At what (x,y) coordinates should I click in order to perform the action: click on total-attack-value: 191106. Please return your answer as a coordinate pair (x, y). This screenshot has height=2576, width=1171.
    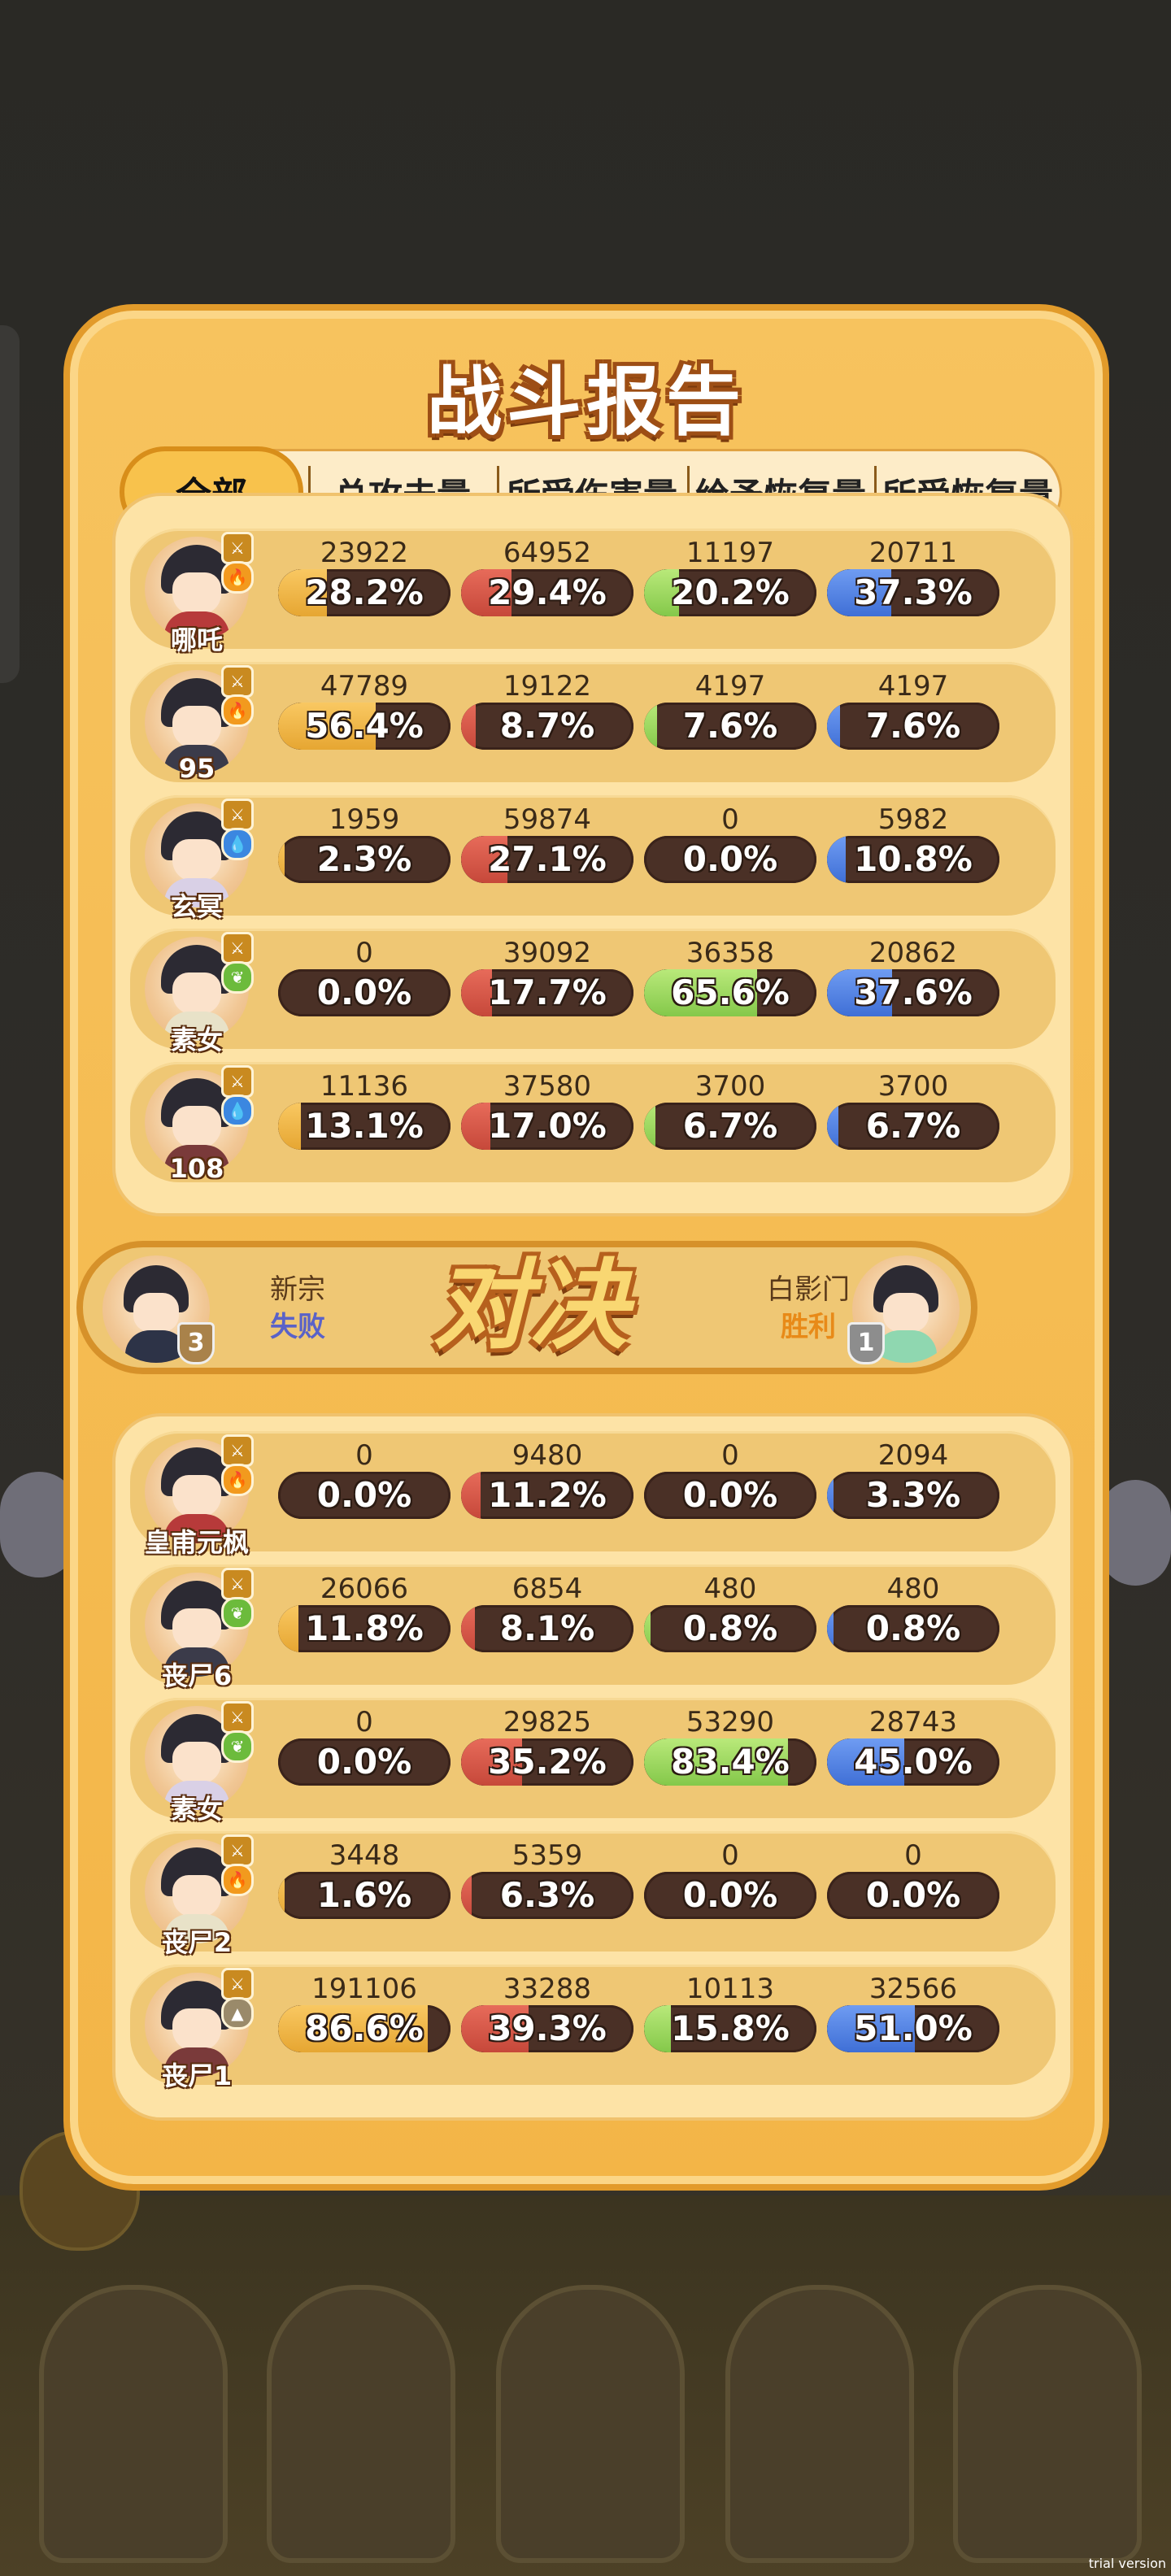
    Looking at the image, I should click on (364, 1989).